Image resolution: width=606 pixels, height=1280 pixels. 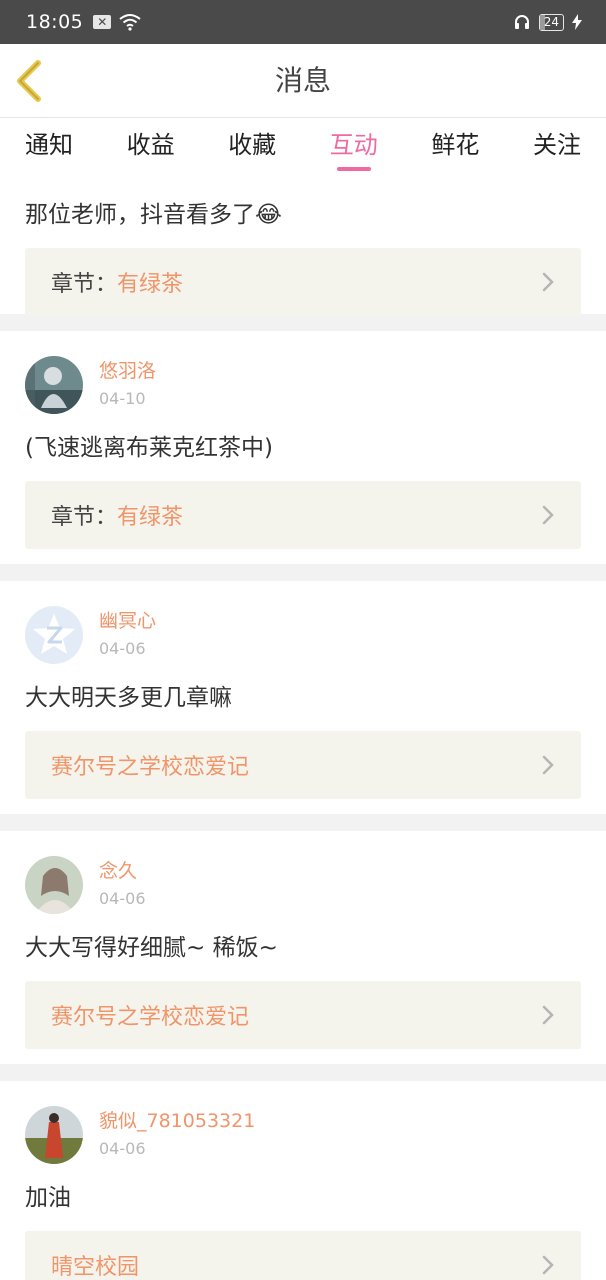 I want to click on tab-notifications: 通知, so click(x=49, y=147).